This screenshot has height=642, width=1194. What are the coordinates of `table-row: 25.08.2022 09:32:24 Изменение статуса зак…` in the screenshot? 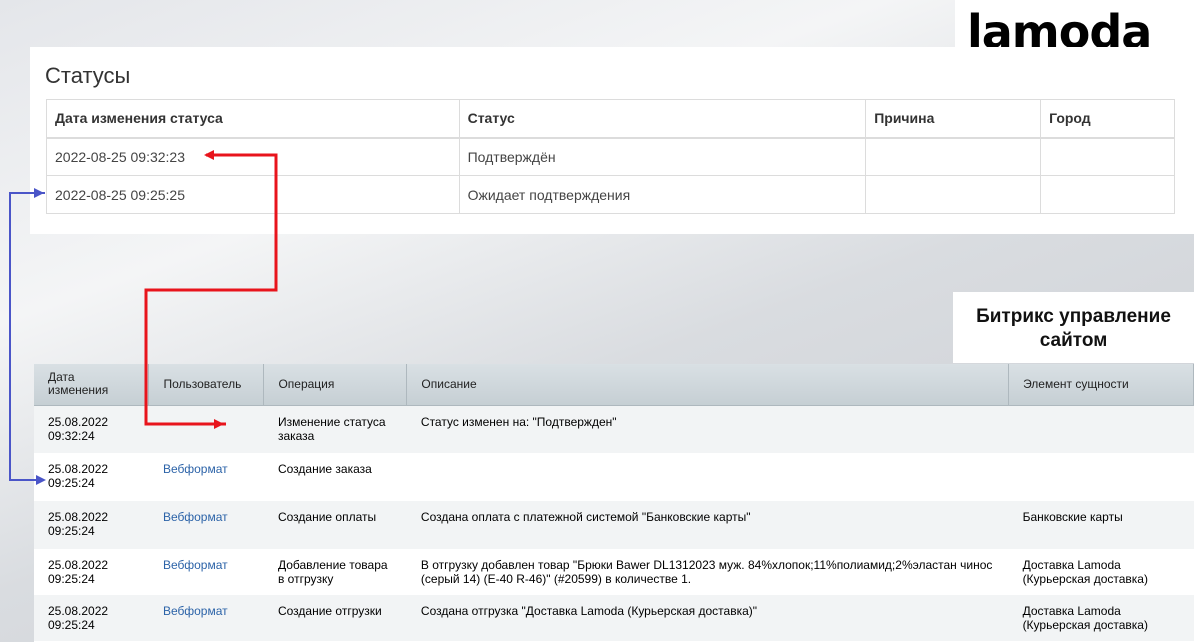 It's located at (614, 429).